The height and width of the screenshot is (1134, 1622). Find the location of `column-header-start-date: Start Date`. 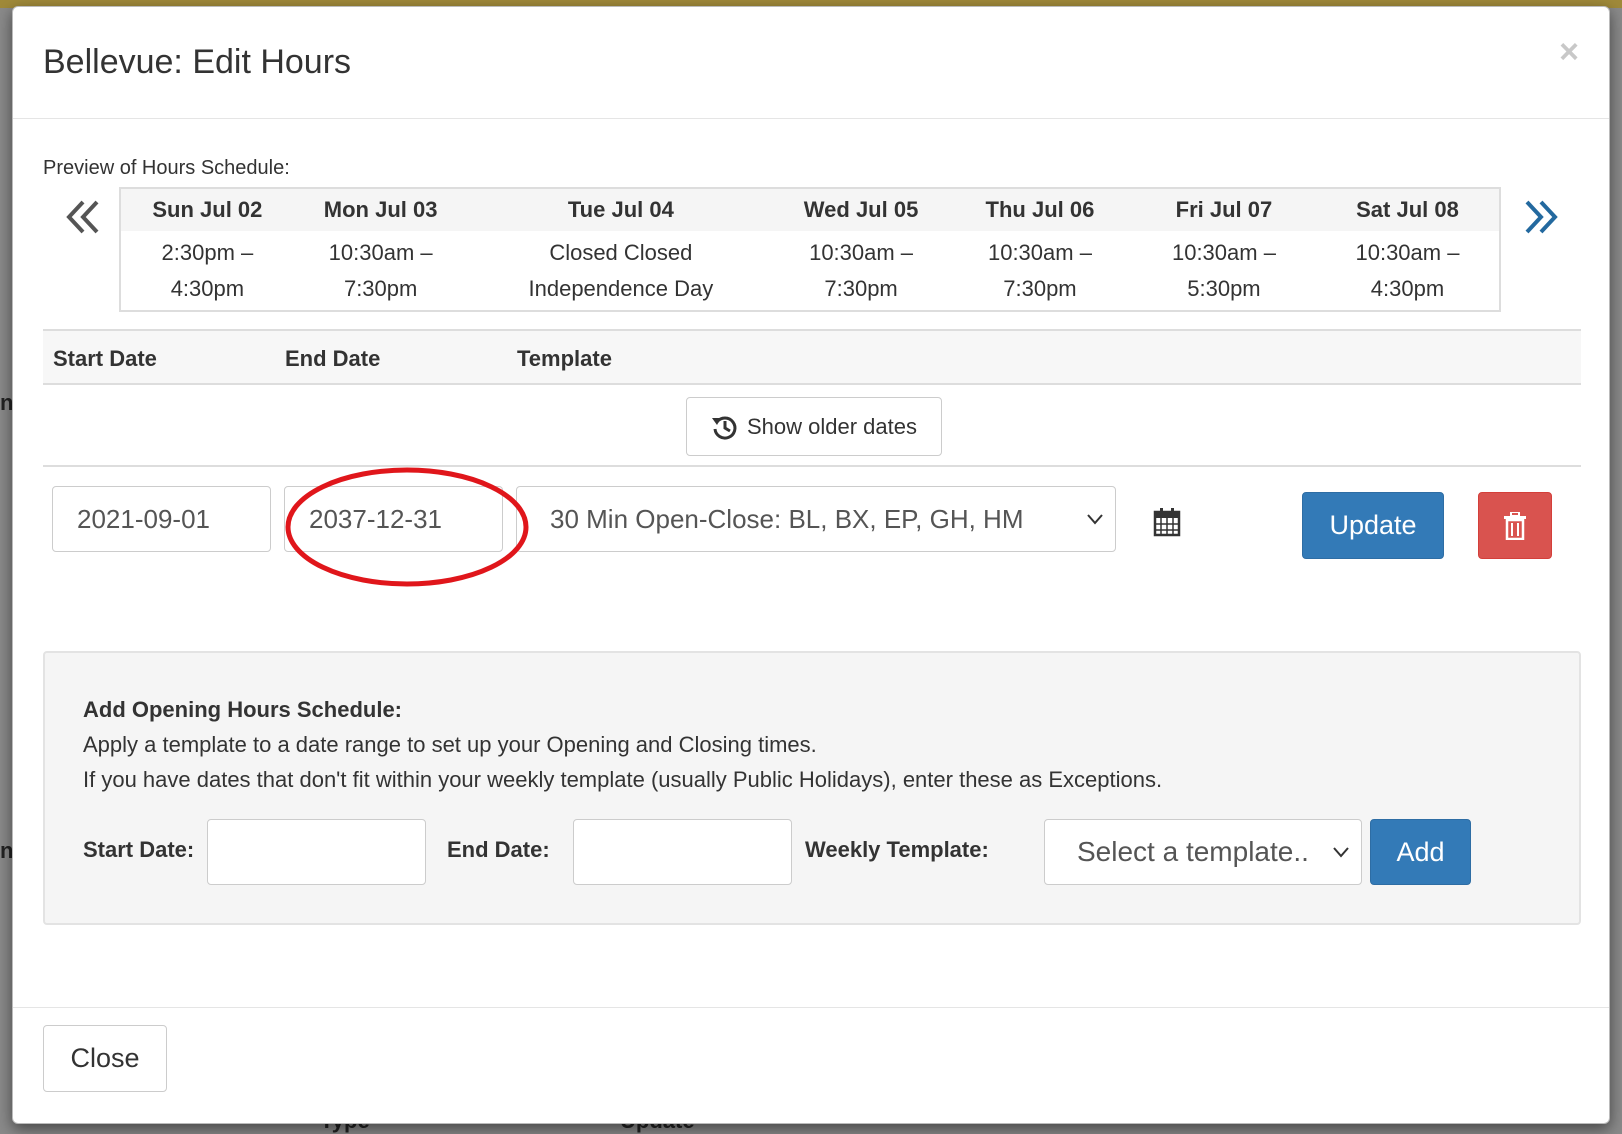

column-header-start-date: Start Date is located at coordinates (105, 358).